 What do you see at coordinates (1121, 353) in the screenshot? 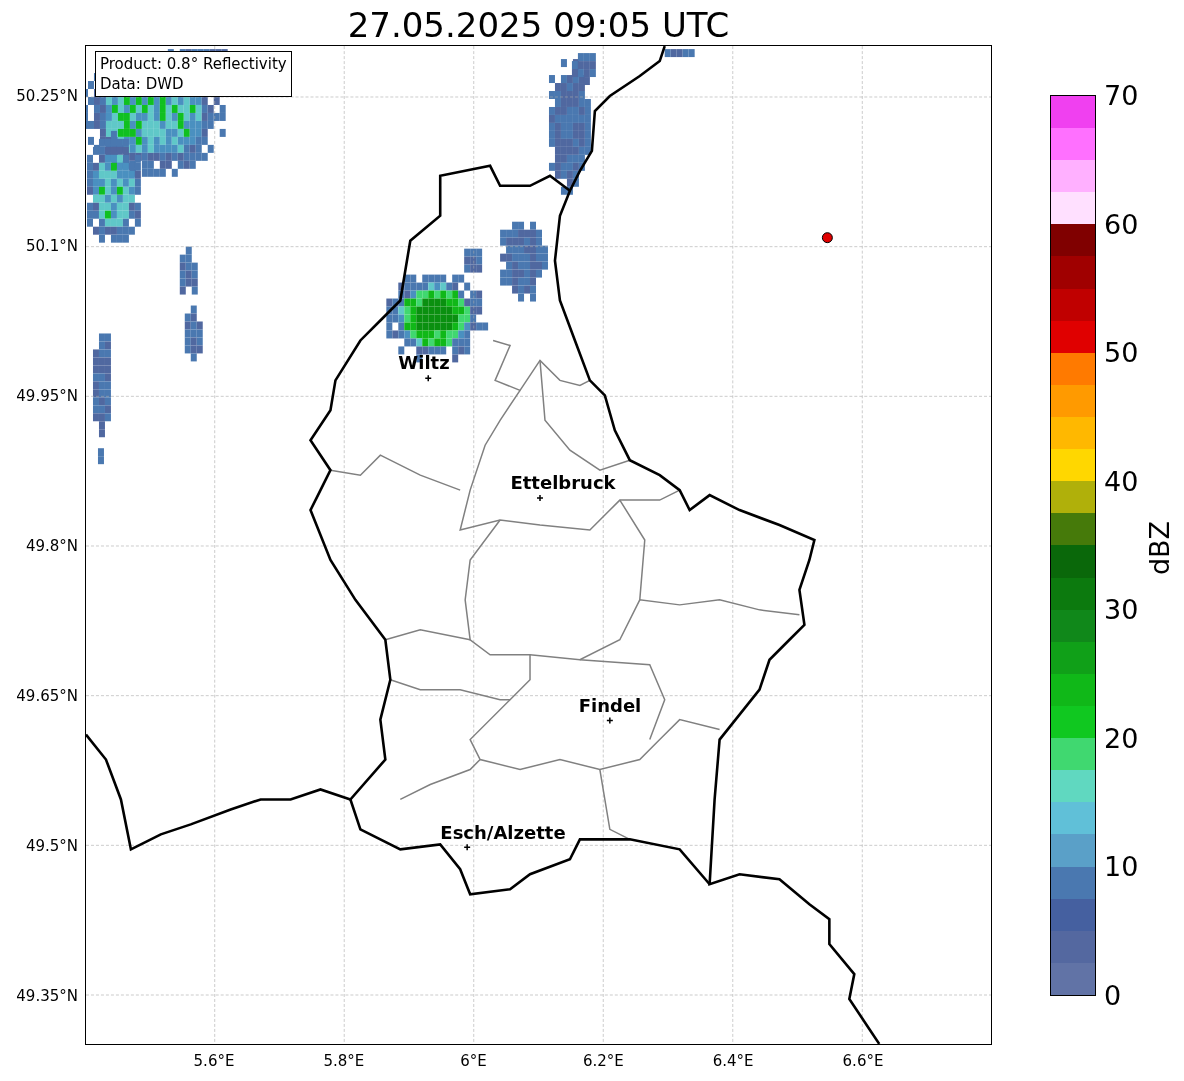
I see `colorbar-tick-label: 50` at bounding box center [1121, 353].